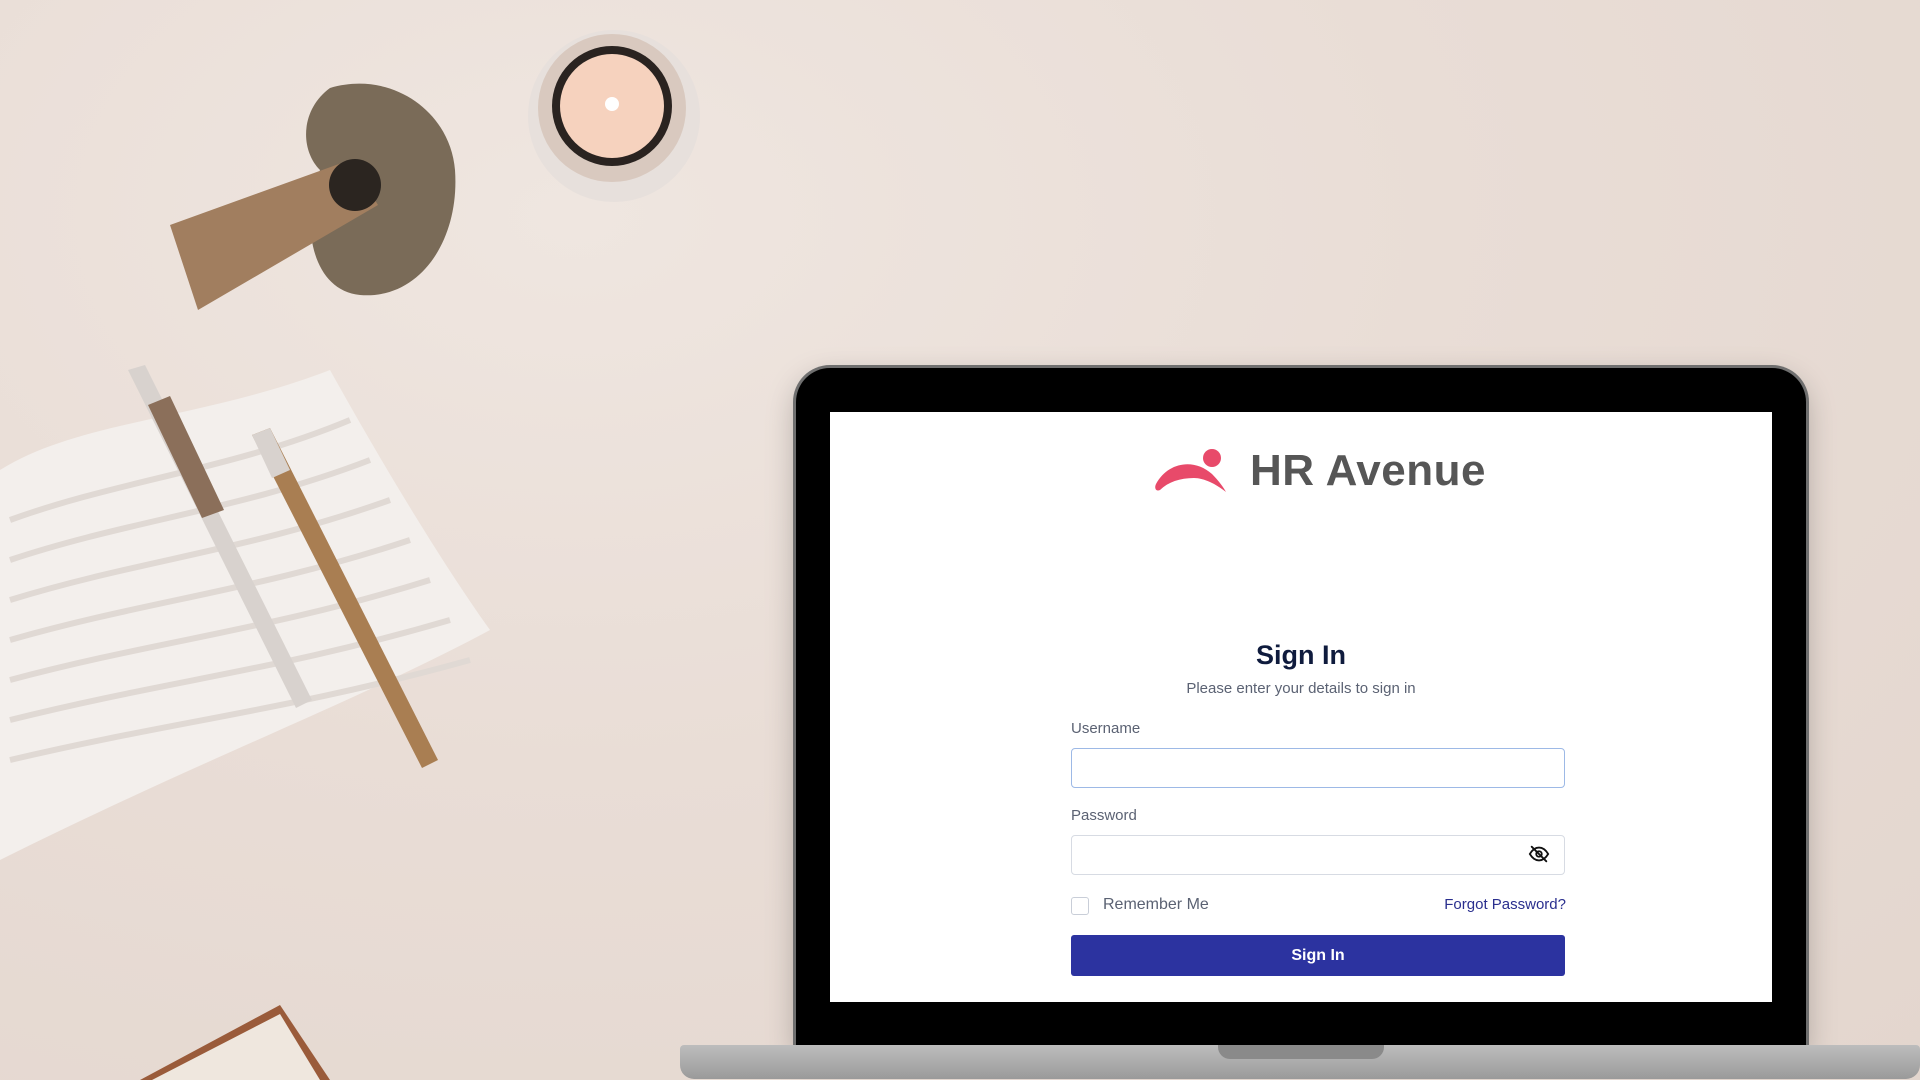 The height and width of the screenshot is (1080, 1920). What do you see at coordinates (1106, 728) in the screenshot?
I see `username-label: Username` at bounding box center [1106, 728].